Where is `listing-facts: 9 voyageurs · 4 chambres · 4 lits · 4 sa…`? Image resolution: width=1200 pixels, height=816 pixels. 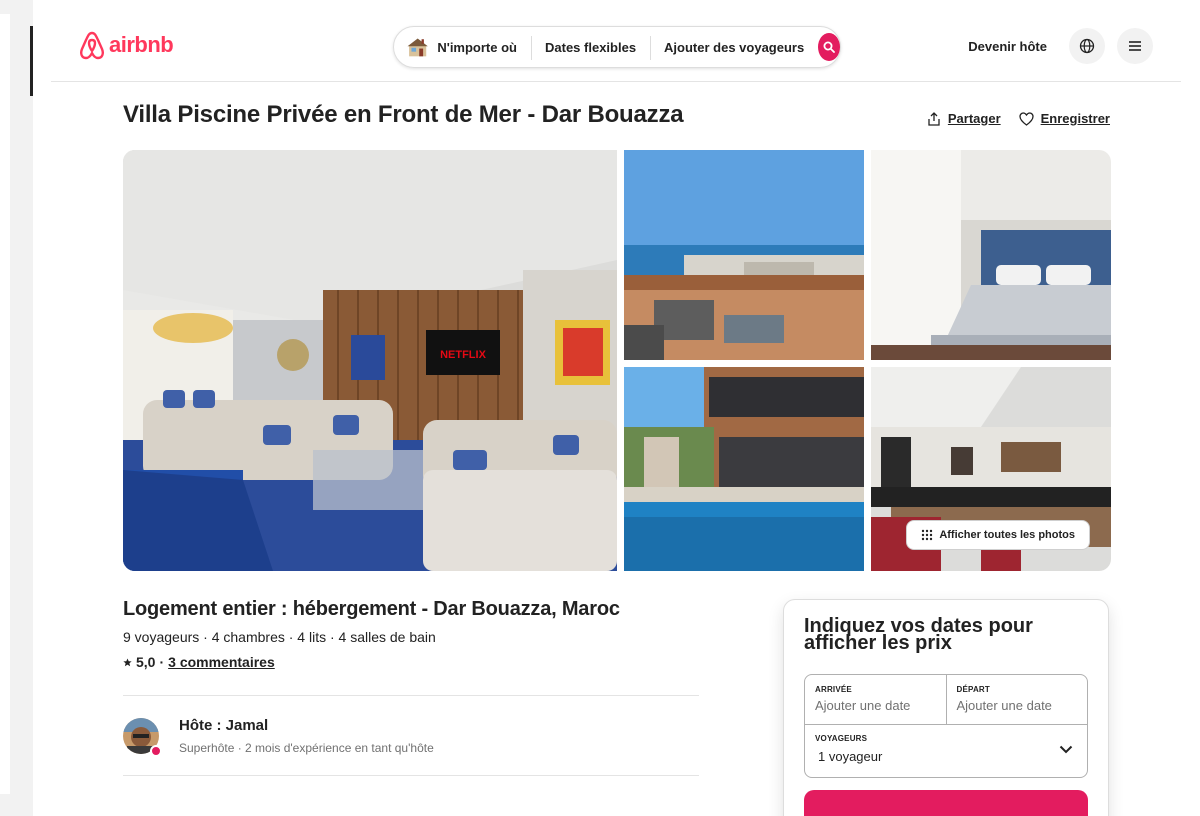
listing-facts: 9 voyageurs · 4 chambres · 4 lits · 4 sa… is located at coordinates (279, 637).